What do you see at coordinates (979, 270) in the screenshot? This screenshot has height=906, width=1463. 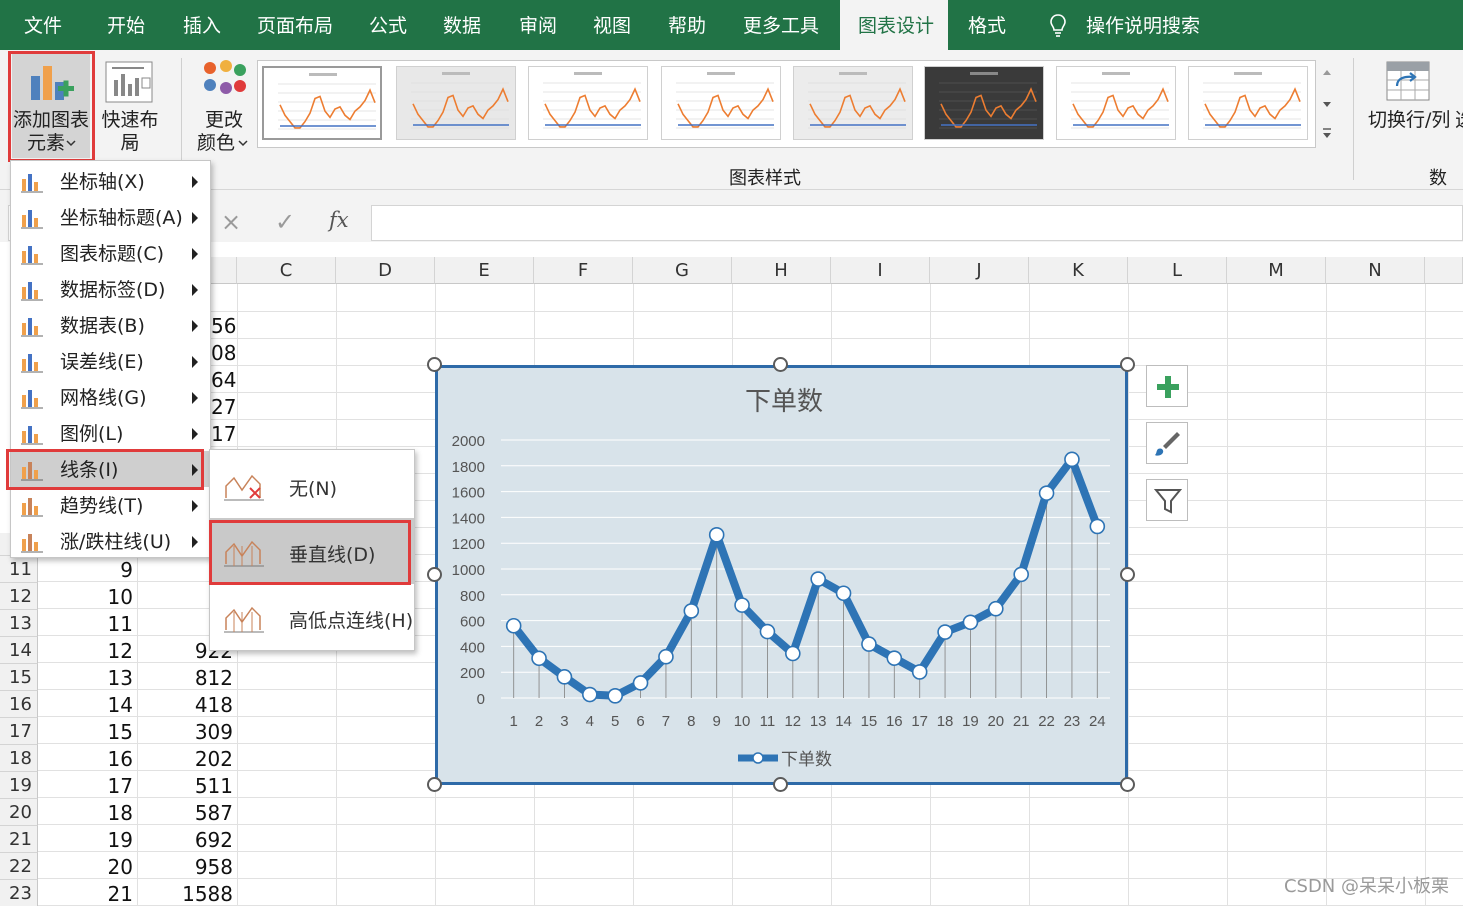 I see `column-header-j: J` at bounding box center [979, 270].